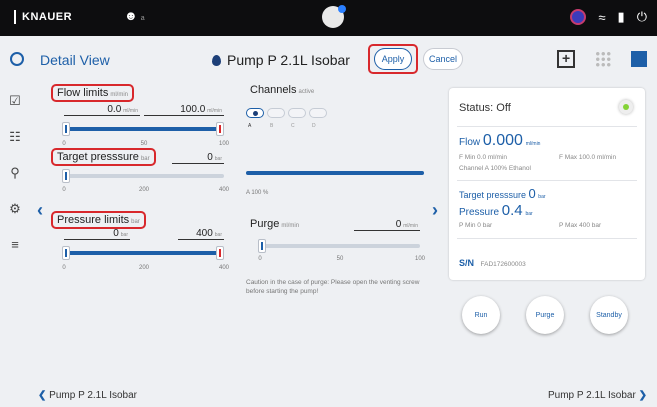  Describe the element at coordinates (93, 395) in the screenshot. I see `previous-device-label: Pump P 2.1L Isobar` at that location.